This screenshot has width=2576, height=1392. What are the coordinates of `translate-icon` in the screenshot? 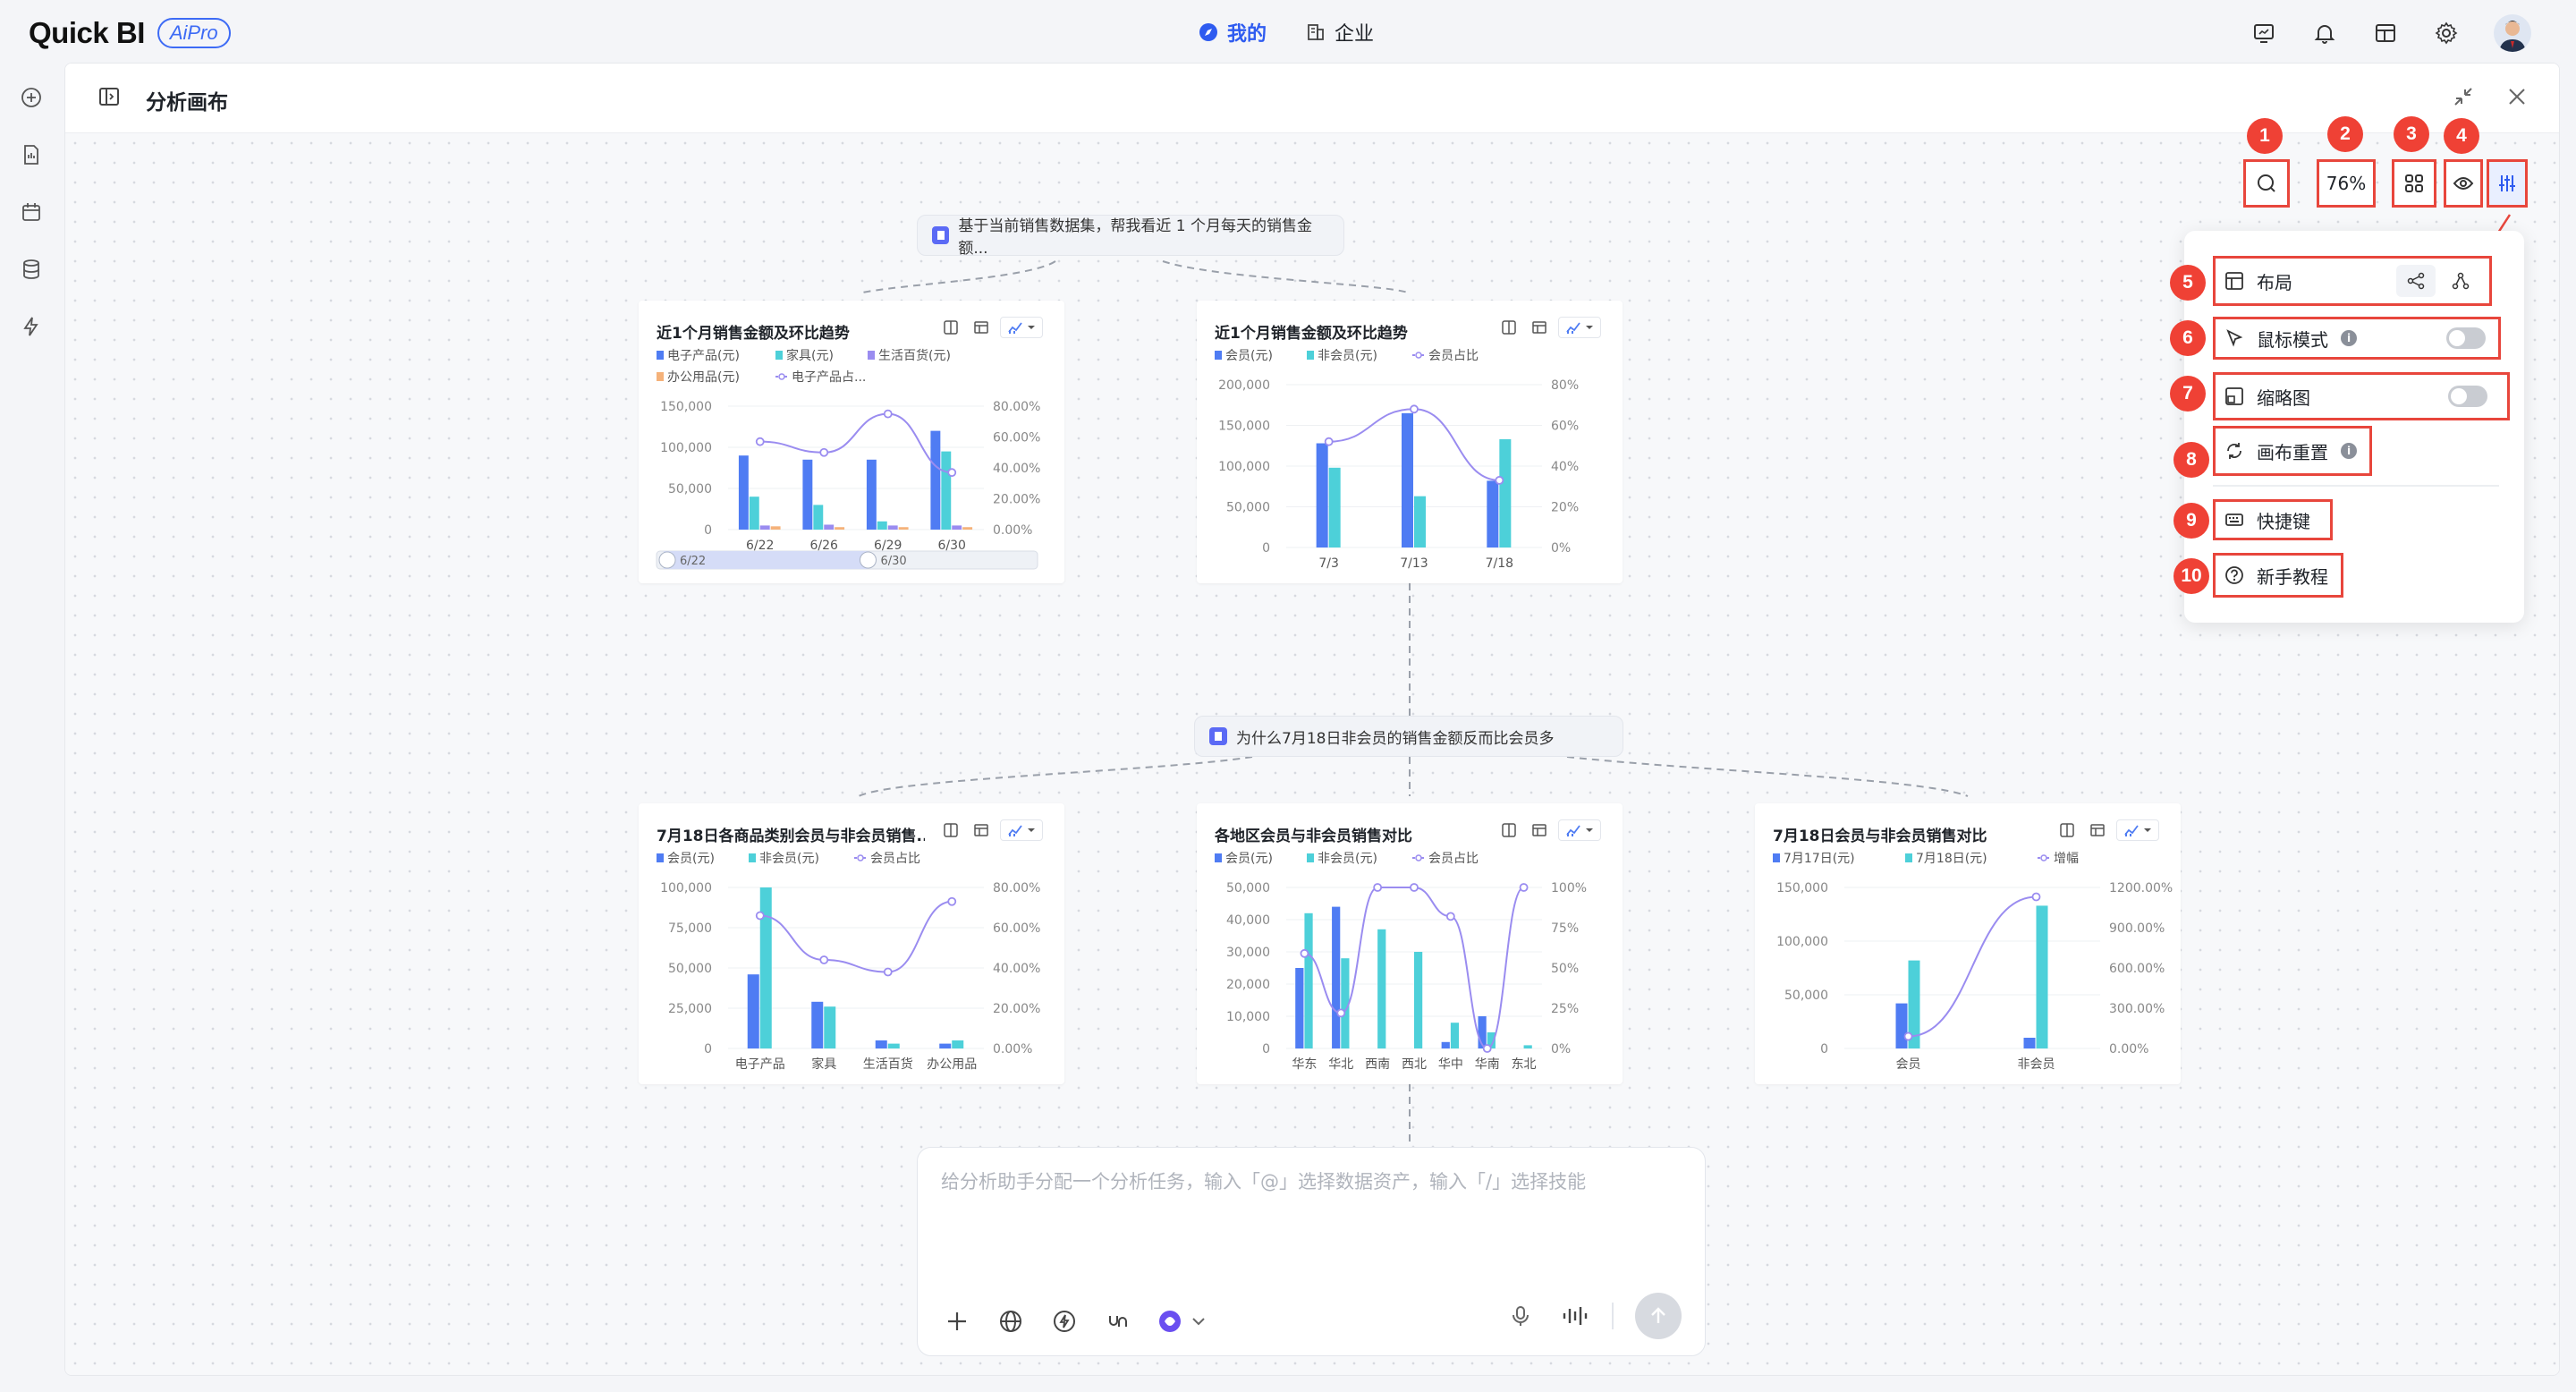 It's located at (1118, 1321).